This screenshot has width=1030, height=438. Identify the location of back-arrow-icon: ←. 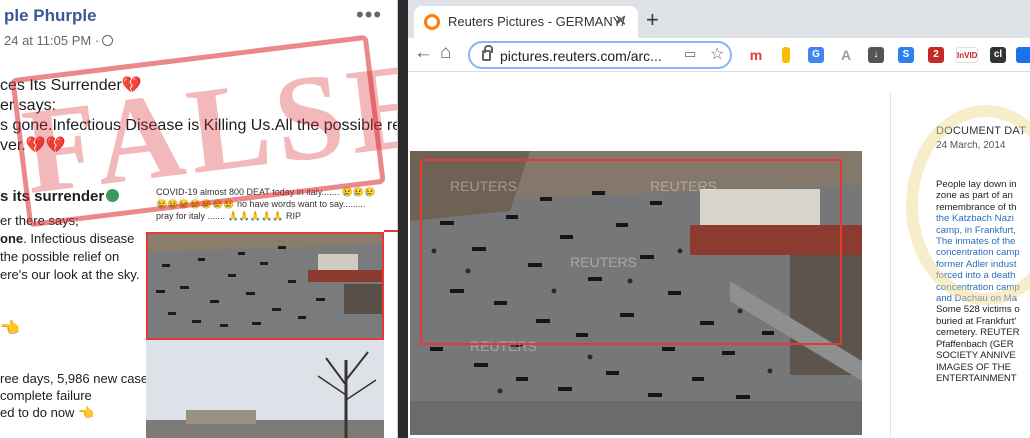
(423, 53).